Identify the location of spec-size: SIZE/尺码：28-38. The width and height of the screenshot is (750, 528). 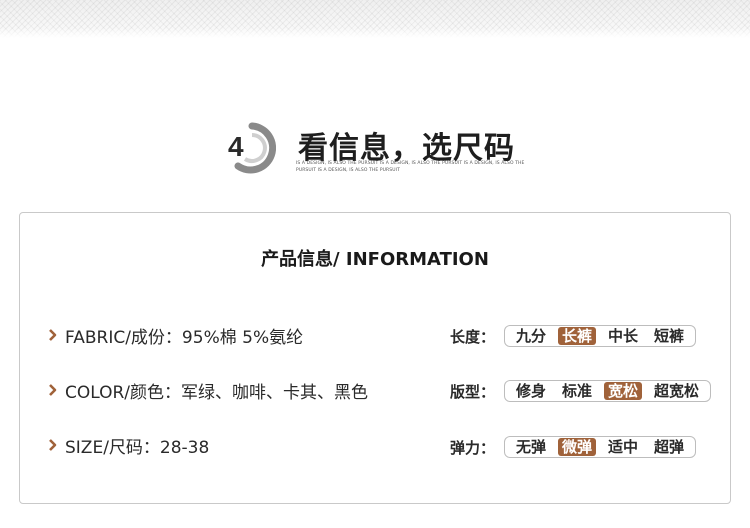
(129, 445).